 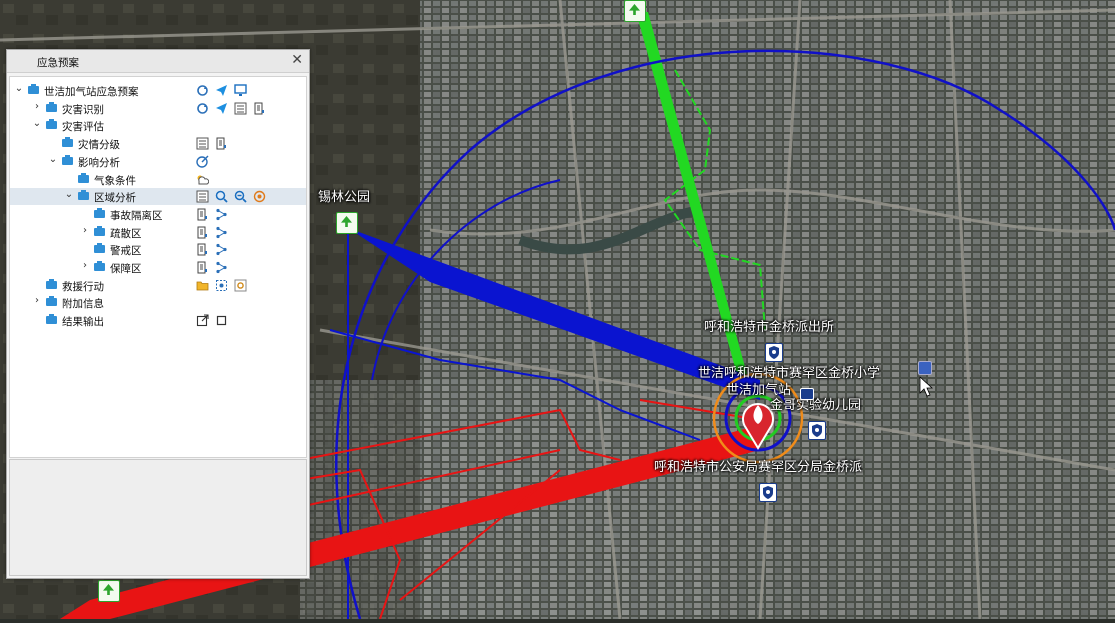 I want to click on panel-title: 应急预案, so click(x=58, y=63).